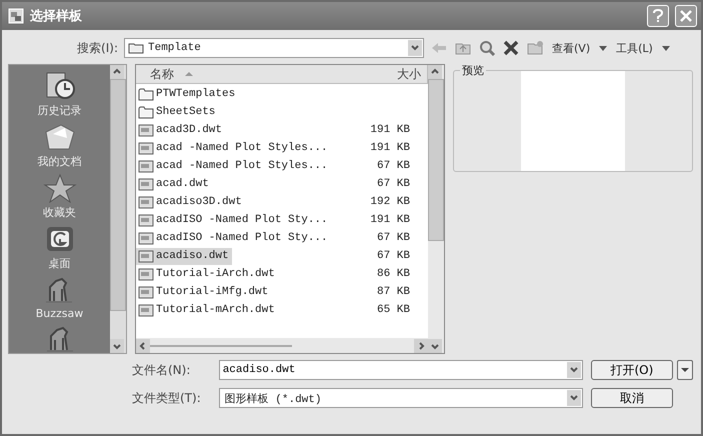 This screenshot has height=436, width=703. I want to click on file-size: 87 KB, so click(393, 292).